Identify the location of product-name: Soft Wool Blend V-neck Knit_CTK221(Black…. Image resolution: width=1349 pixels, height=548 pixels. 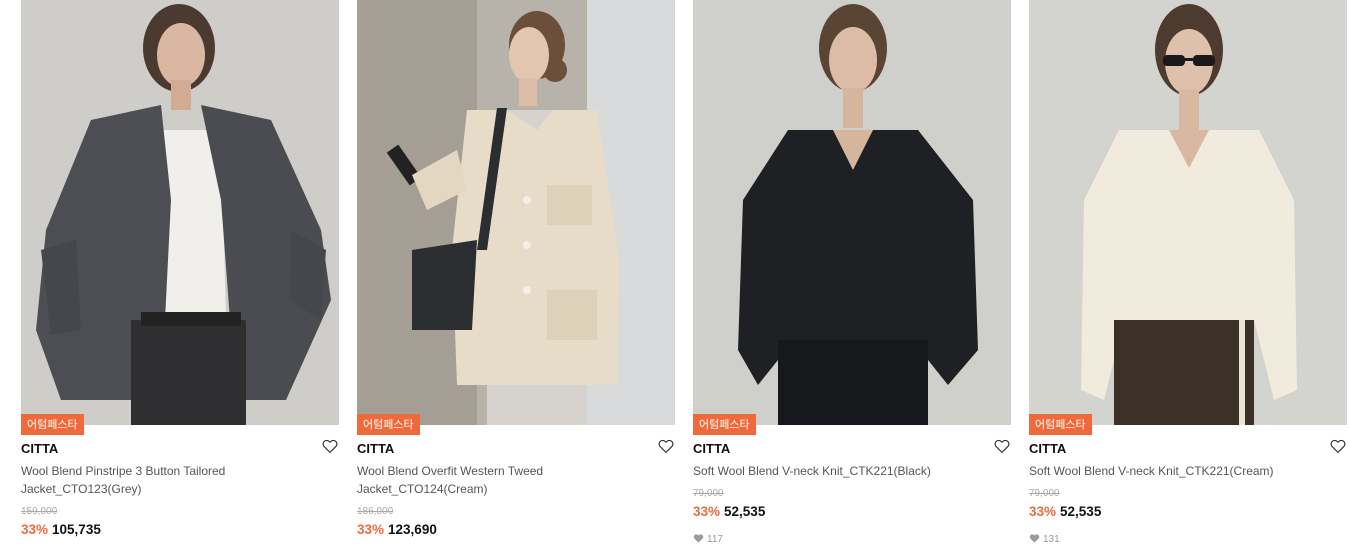
(818, 471).